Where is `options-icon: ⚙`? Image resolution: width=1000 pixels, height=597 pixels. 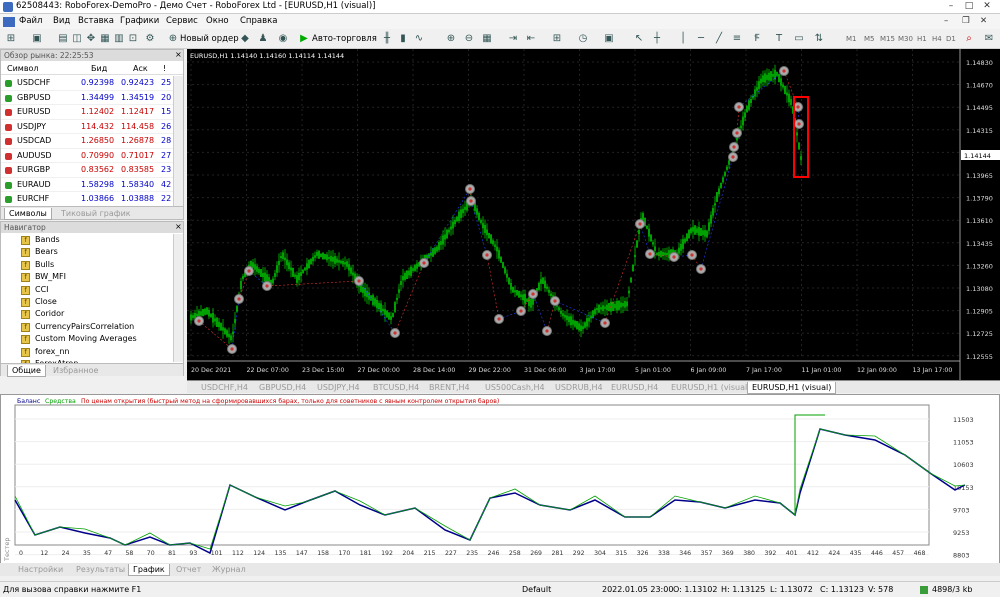 options-icon: ⚙ is located at coordinates (150, 39).